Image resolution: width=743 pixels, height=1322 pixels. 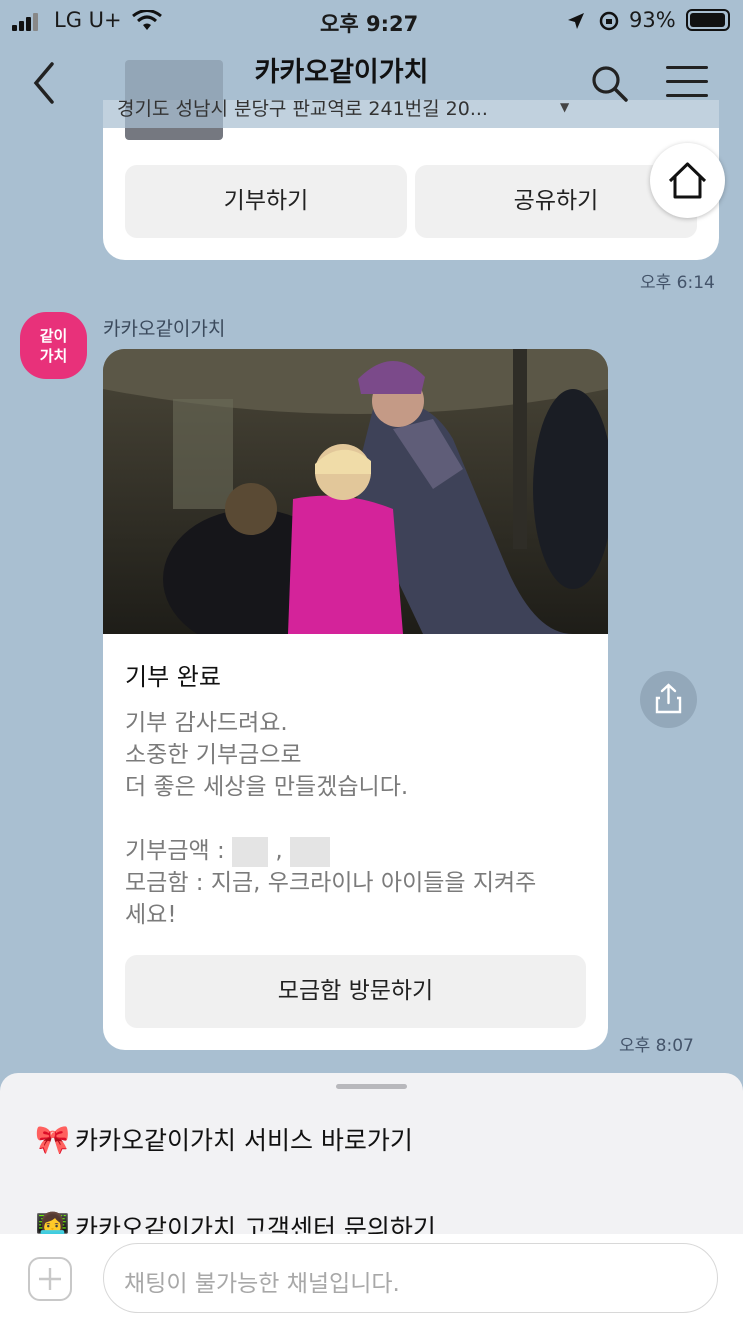 I want to click on share-icon, so click(x=668, y=698).